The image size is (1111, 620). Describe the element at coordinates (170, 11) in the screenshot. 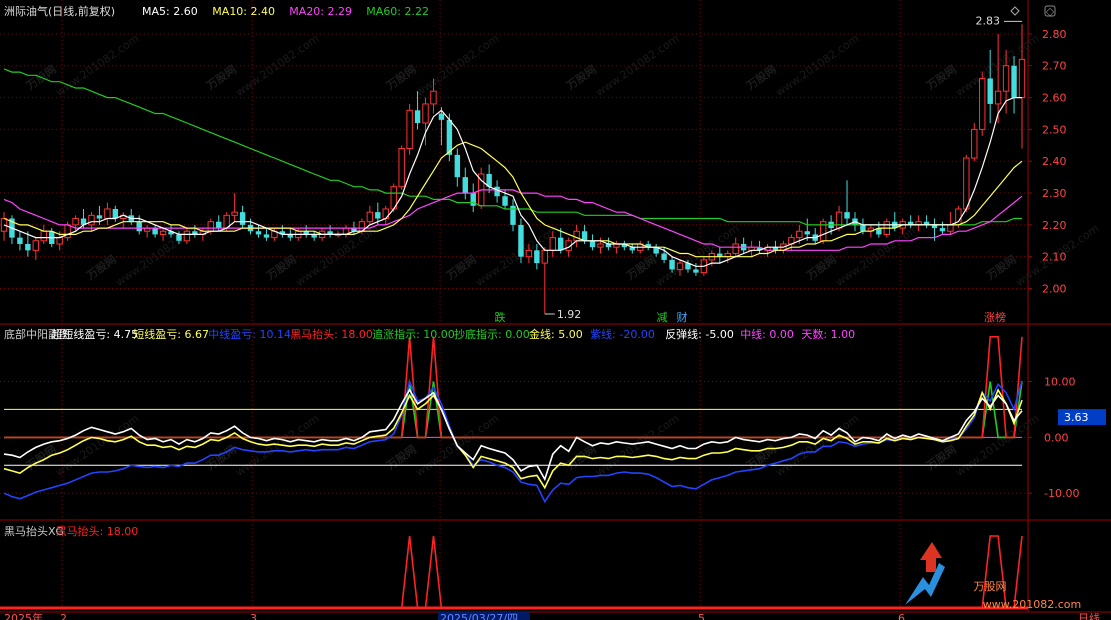

I see `ma-legend-item: MA5: 2.60` at that location.